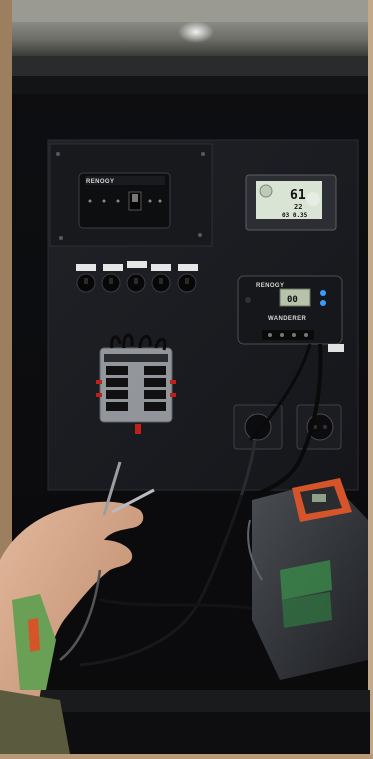  What do you see at coordinates (287, 319) in the screenshot?
I see `charge-controller-model: WANDERER` at bounding box center [287, 319].